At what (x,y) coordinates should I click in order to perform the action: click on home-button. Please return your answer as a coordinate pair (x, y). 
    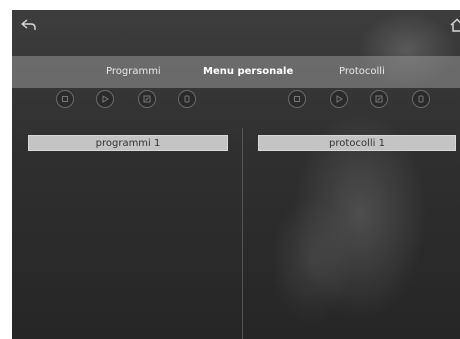
    Looking at the image, I should click on (454, 25).